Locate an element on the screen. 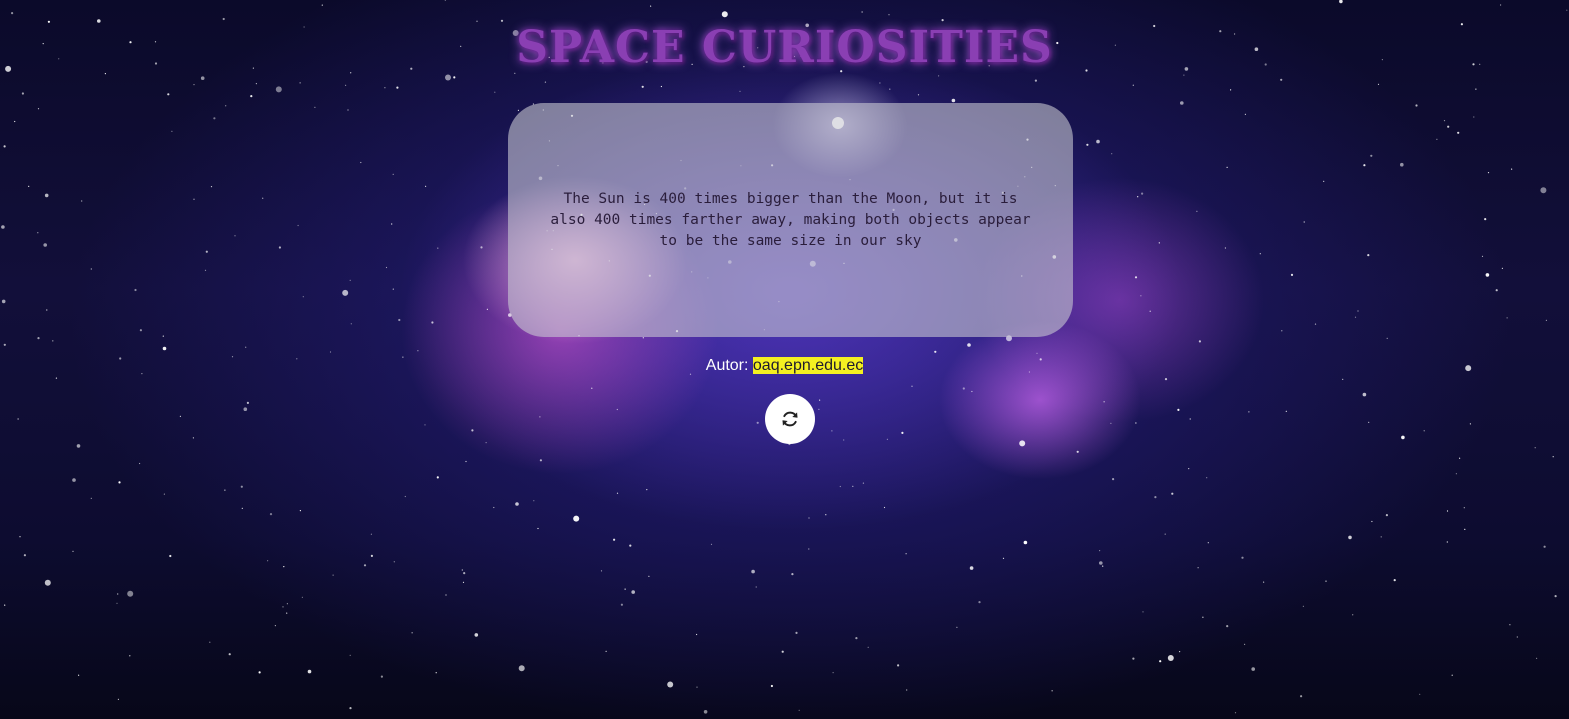 This screenshot has height=719, width=1569. author-link: oaq.epn.edu.ec is located at coordinates (808, 365).